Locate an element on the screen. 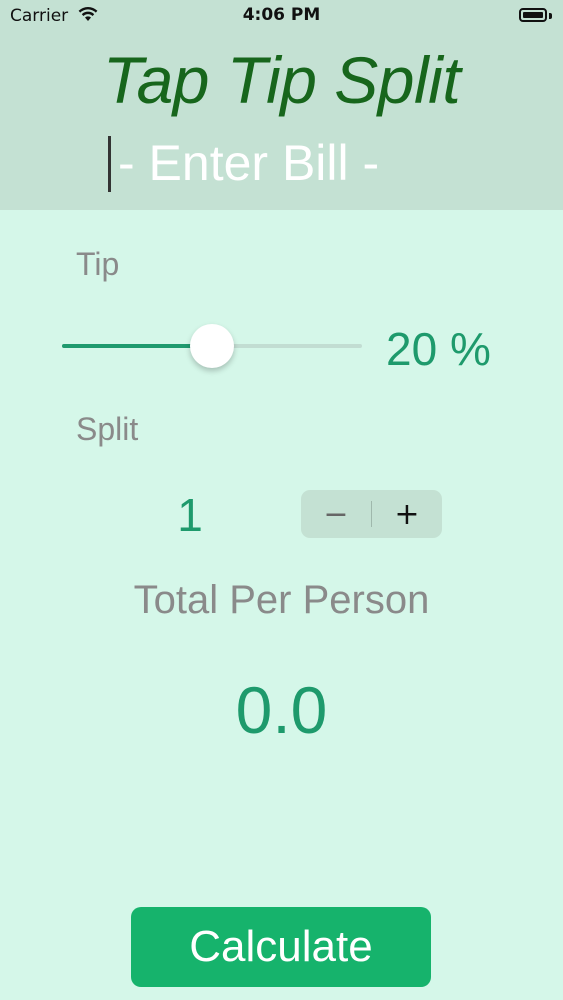  text-cursor is located at coordinates (109, 164).